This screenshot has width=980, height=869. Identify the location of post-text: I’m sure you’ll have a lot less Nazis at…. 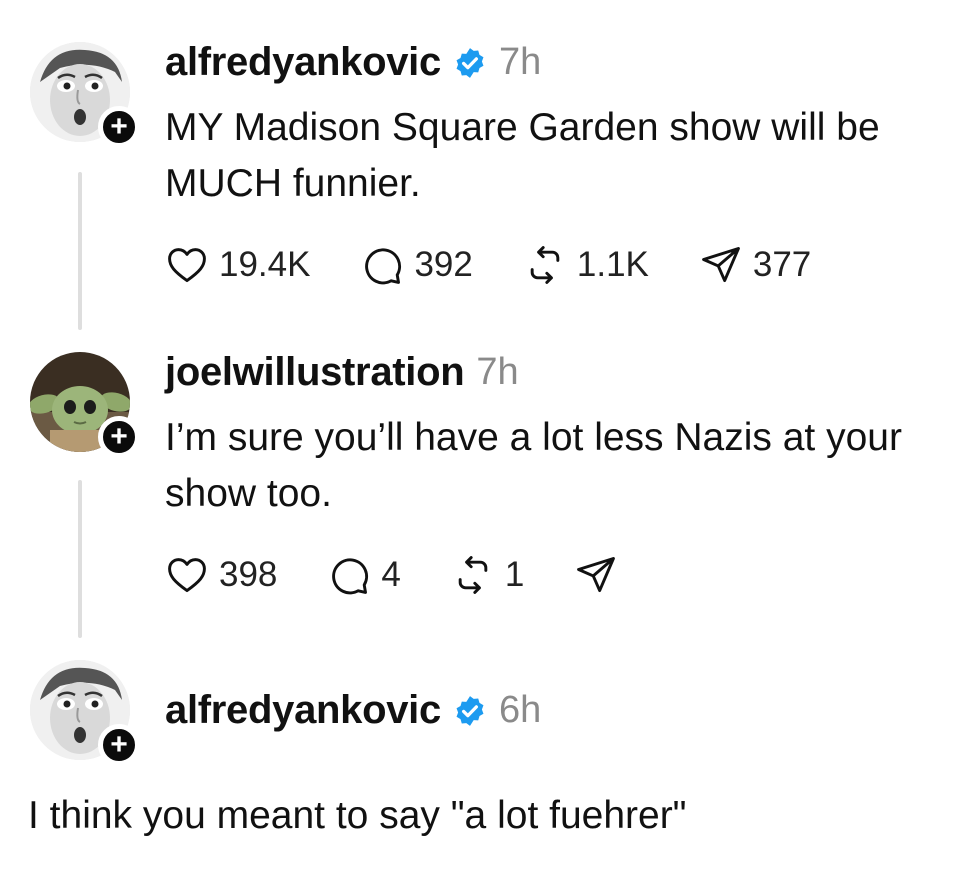
(533, 465).